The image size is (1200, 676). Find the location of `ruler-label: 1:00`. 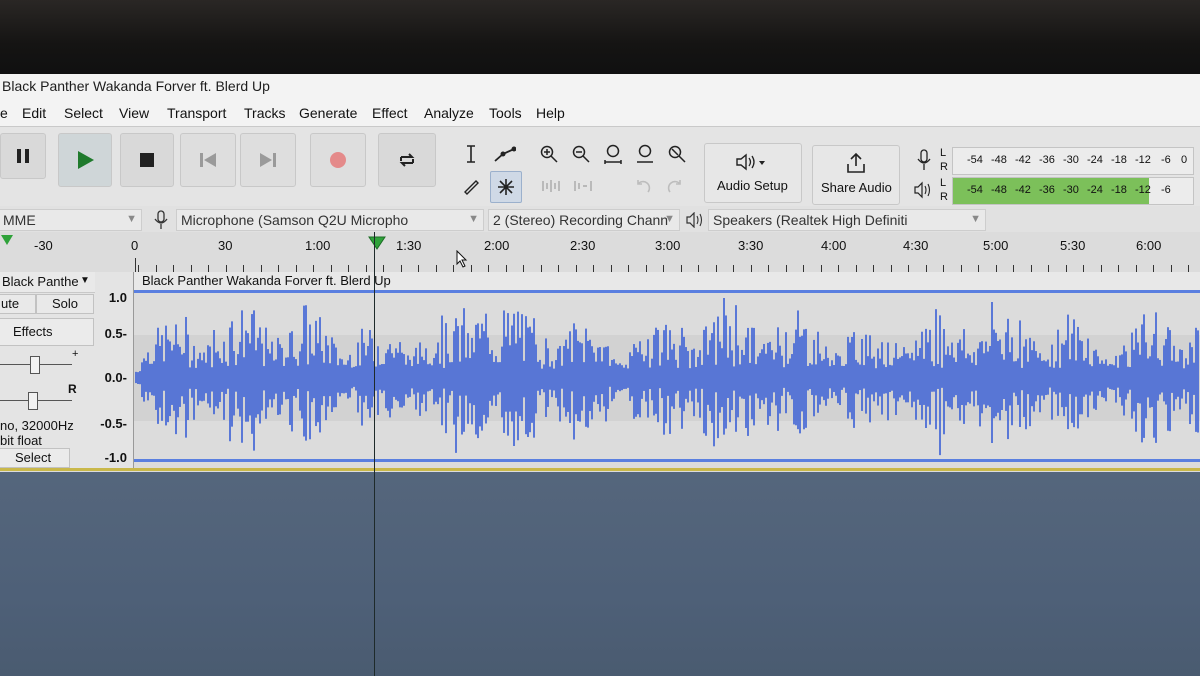

ruler-label: 1:00 is located at coordinates (318, 245).